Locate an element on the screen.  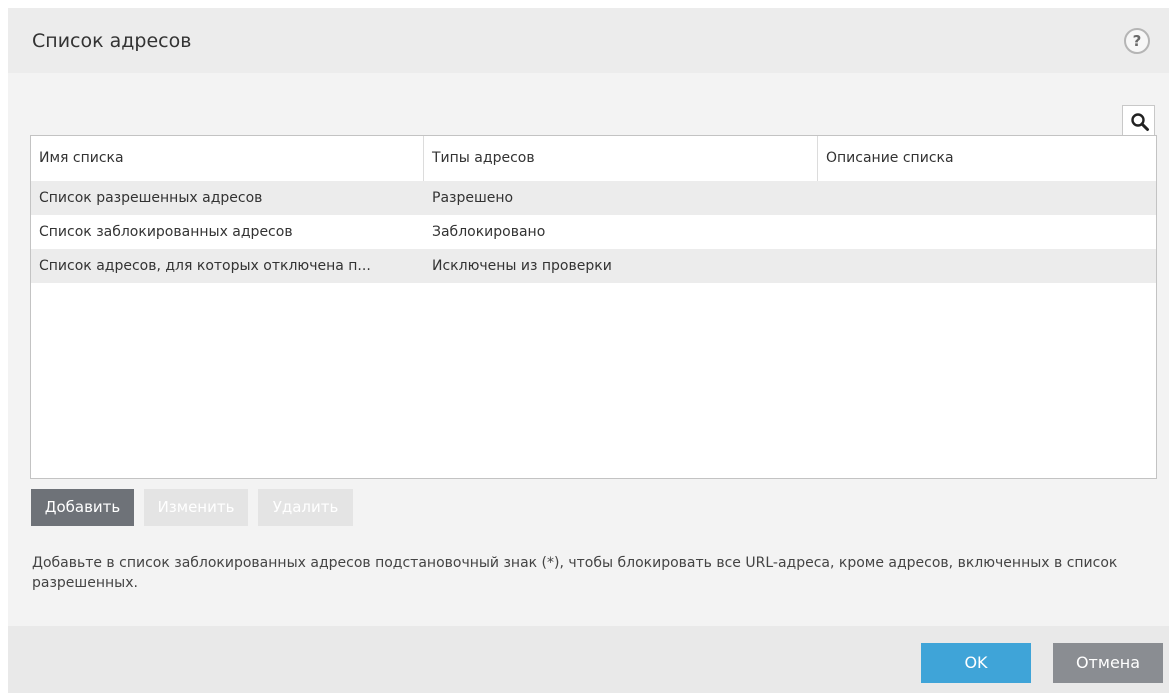
search-icon is located at coordinates (1140, 122).